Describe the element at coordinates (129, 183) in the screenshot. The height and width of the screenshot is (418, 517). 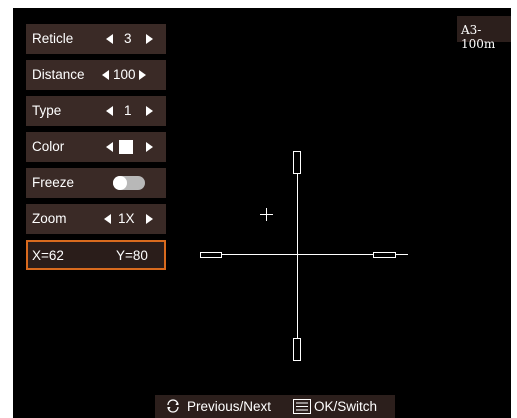
I see `freeze-toggle` at that location.